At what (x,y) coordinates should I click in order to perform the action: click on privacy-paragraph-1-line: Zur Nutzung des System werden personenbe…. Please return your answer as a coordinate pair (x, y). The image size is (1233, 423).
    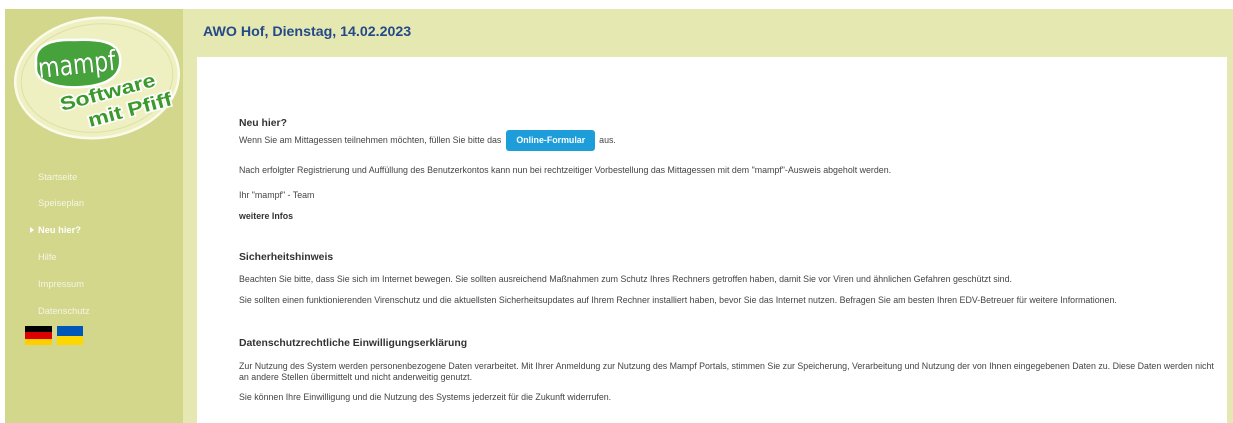
    Looking at the image, I should click on (726, 366).